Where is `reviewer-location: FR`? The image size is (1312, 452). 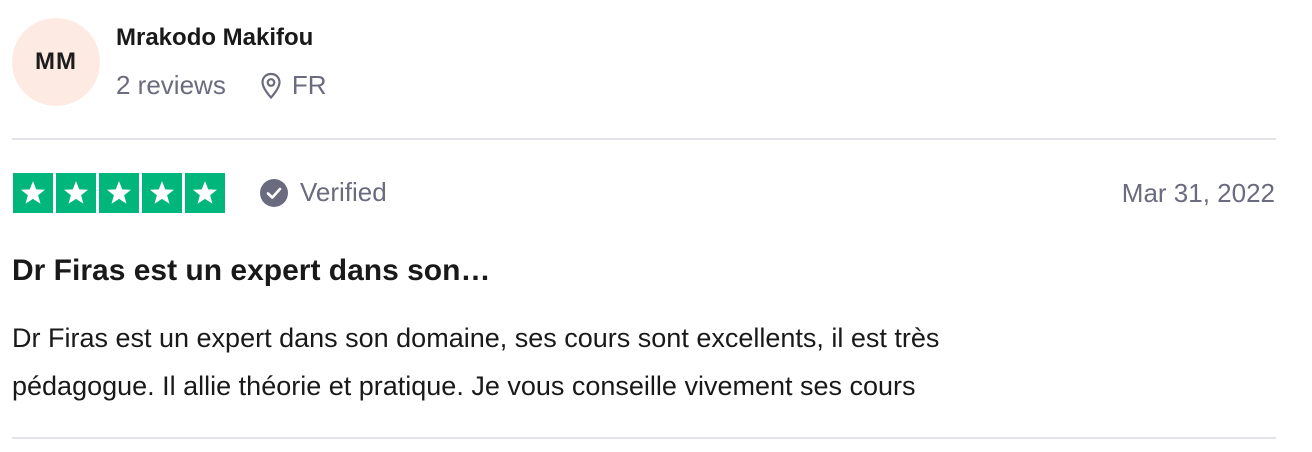
reviewer-location: FR is located at coordinates (293, 85).